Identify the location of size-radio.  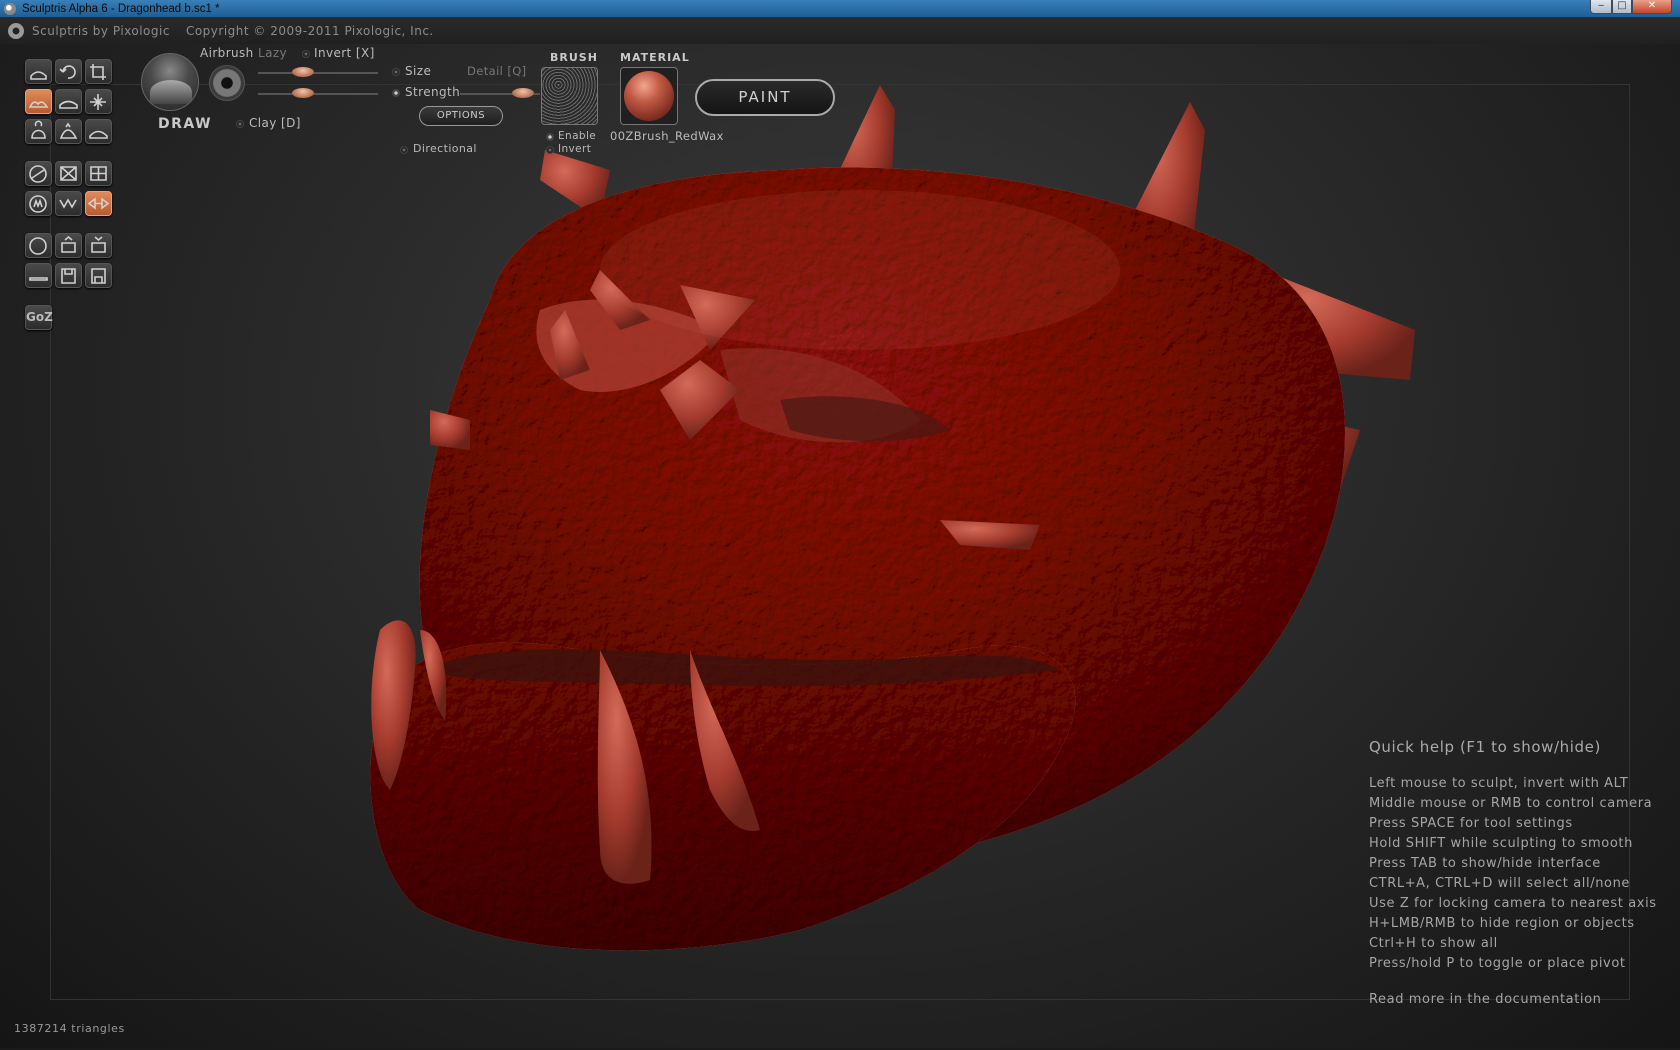
(396, 72).